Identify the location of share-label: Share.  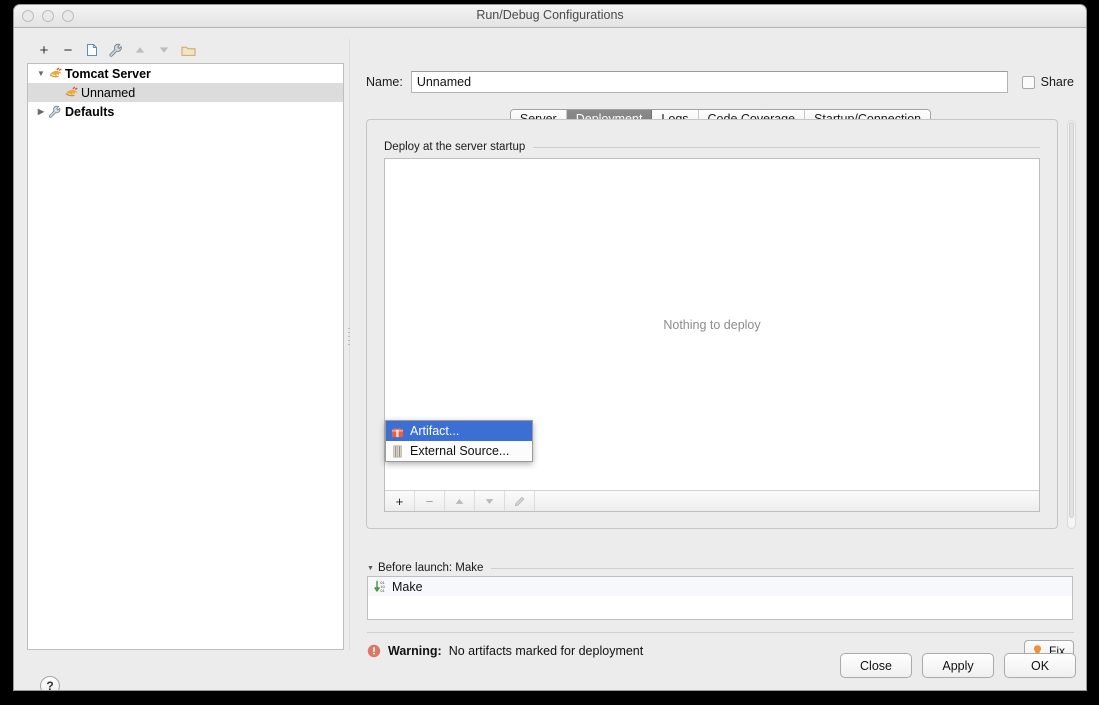
(1057, 82).